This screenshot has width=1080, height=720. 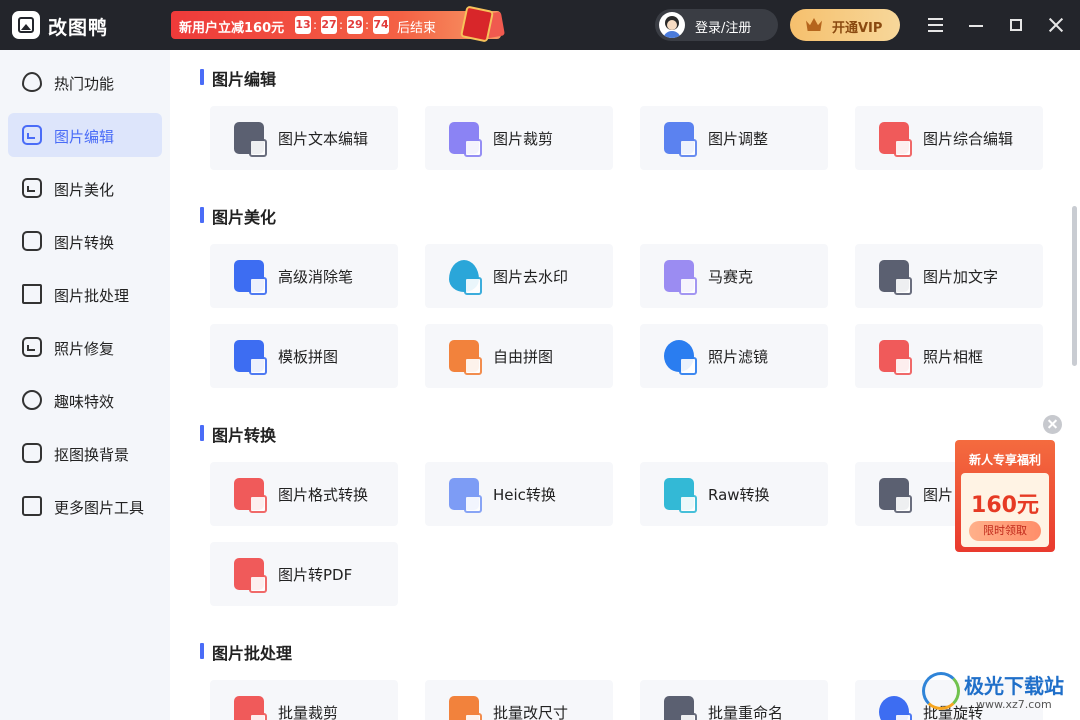 What do you see at coordinates (949, 356) in the screenshot?
I see `tool-card: 照片相框` at bounding box center [949, 356].